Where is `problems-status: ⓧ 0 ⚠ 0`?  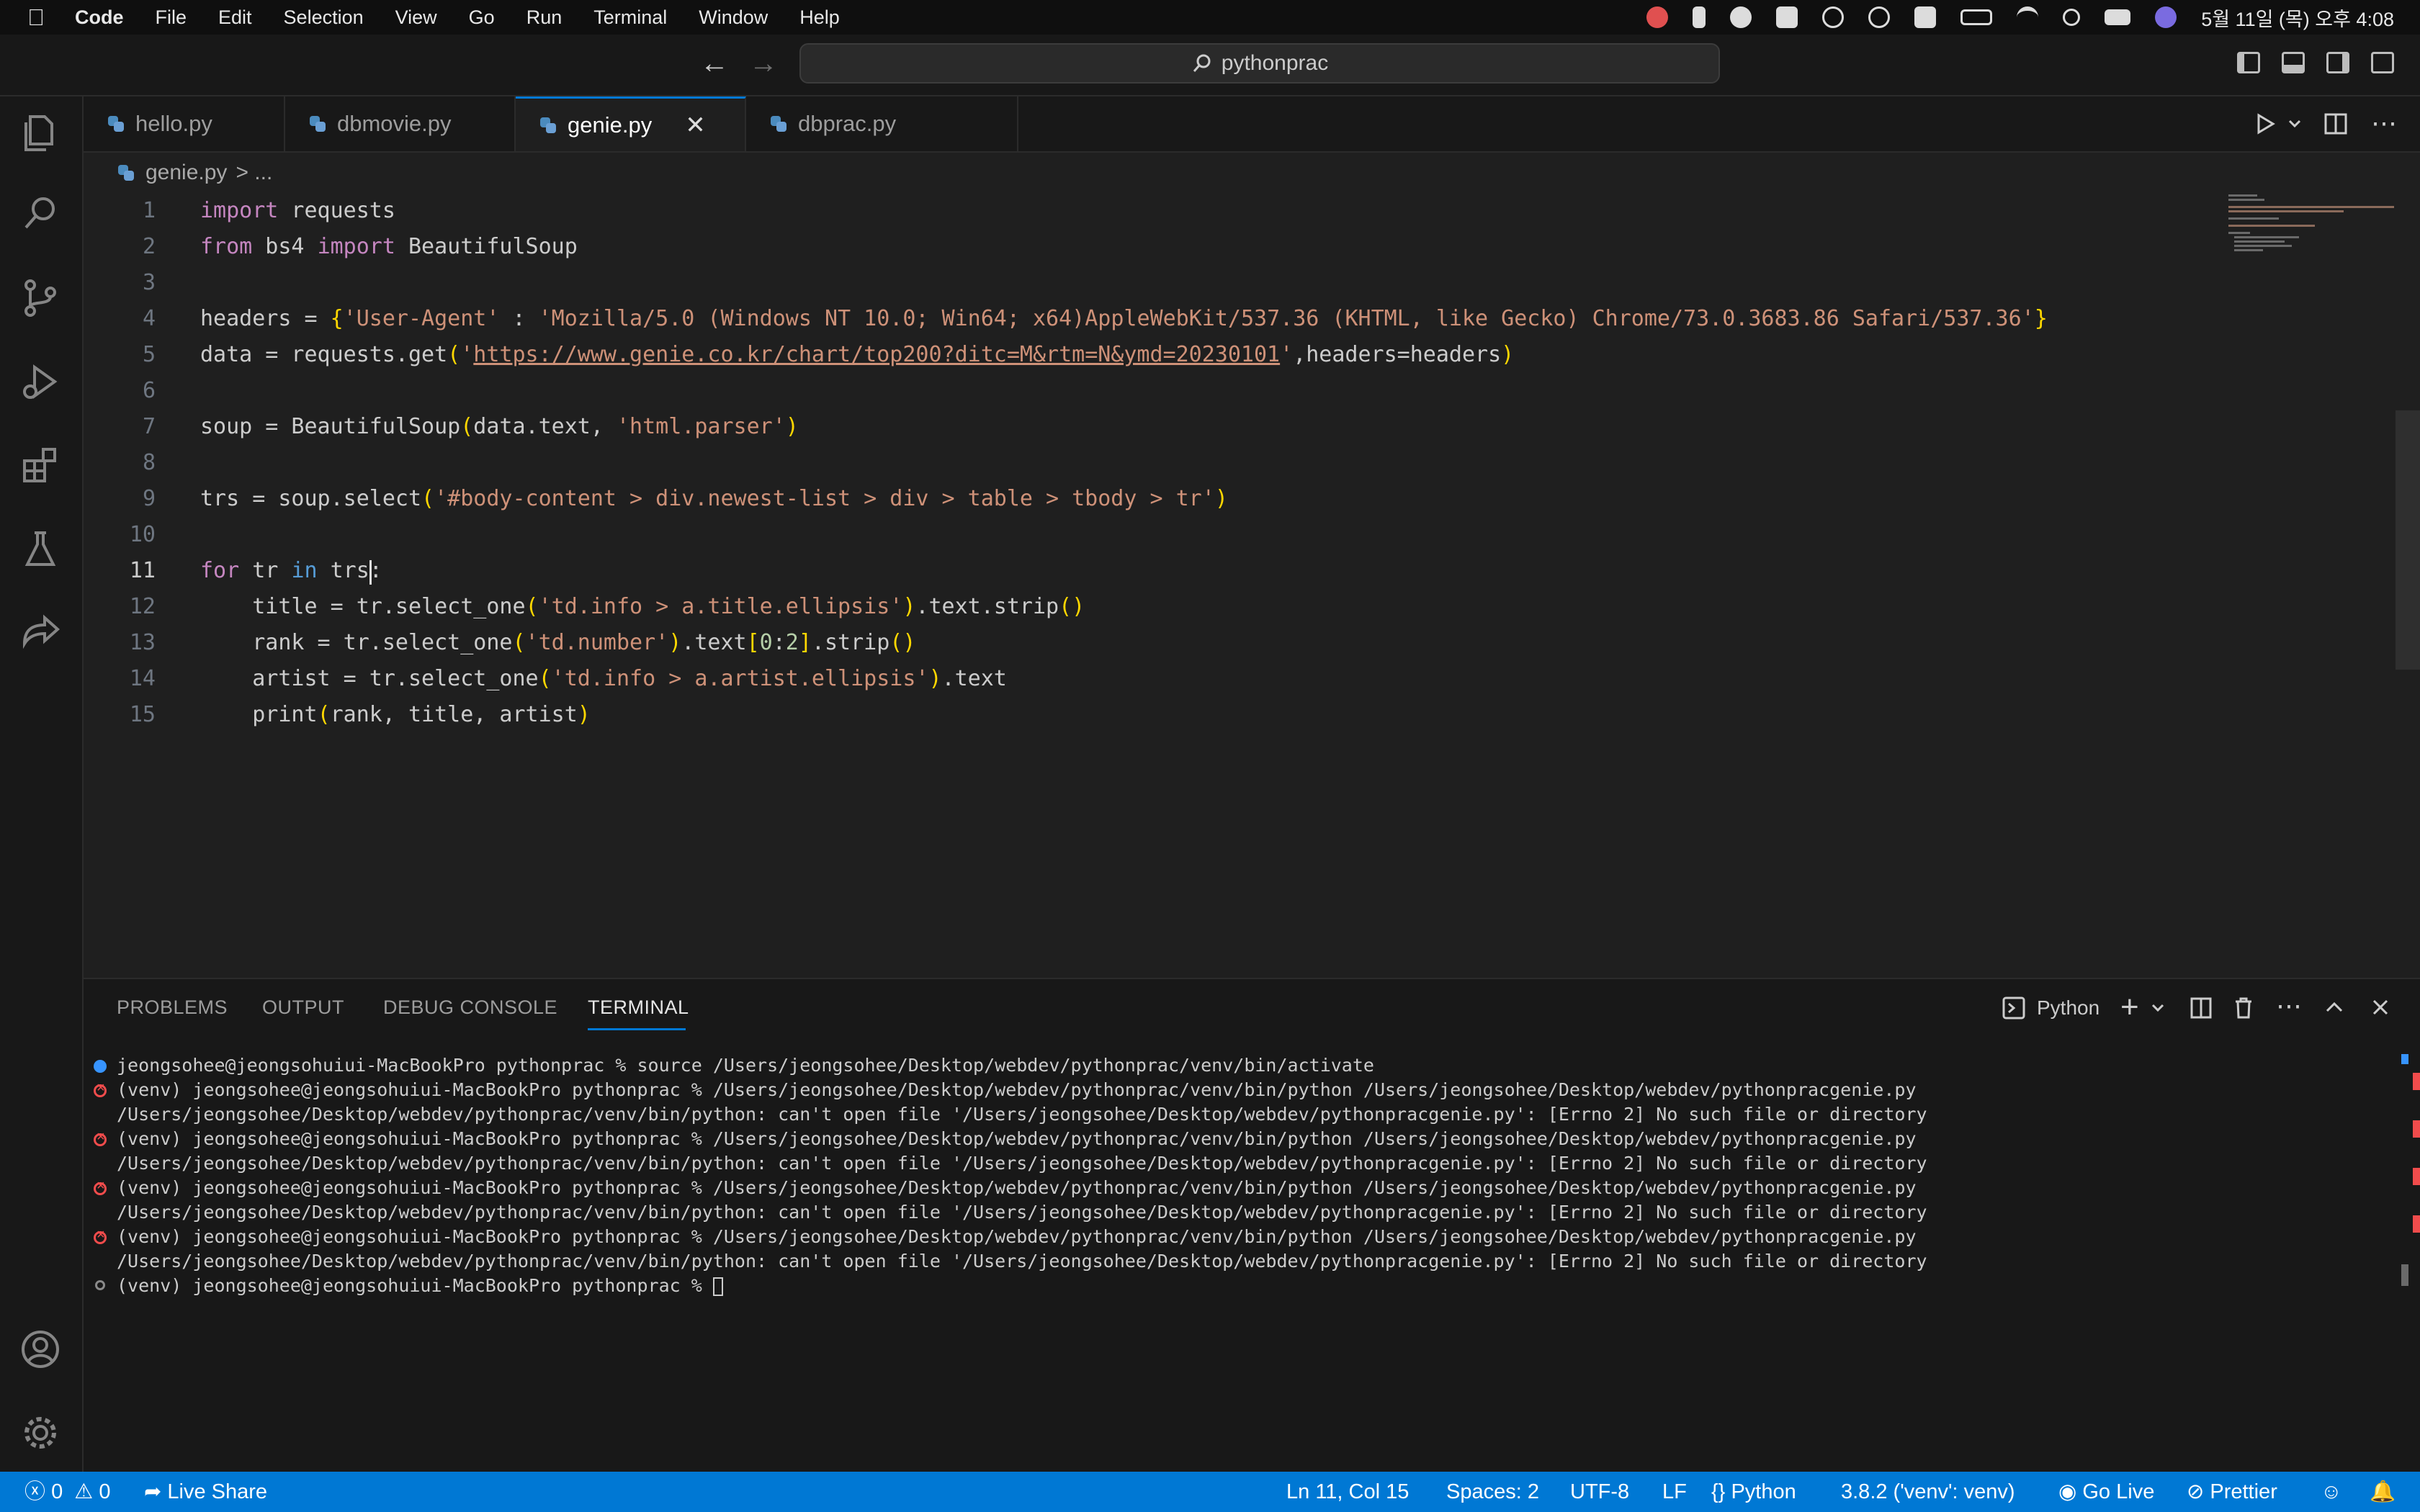 problems-status: ⓧ 0 ⚠ 0 is located at coordinates (67, 1492).